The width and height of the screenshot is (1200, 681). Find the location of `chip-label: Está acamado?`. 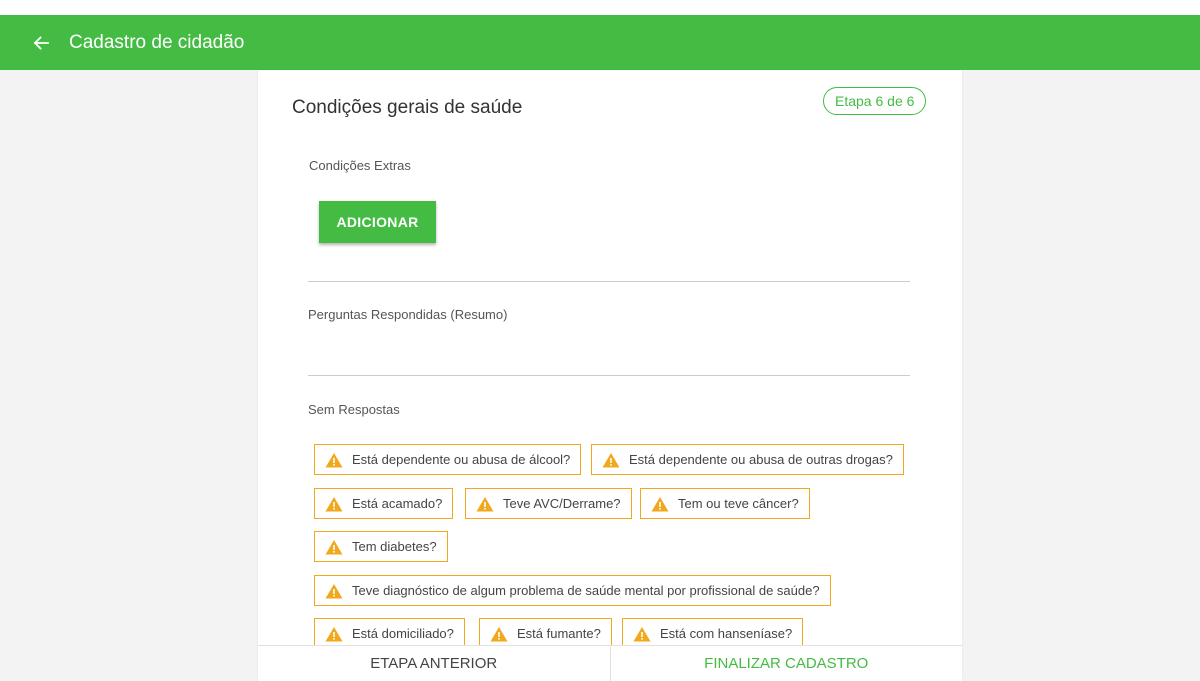

chip-label: Está acamado? is located at coordinates (397, 503).